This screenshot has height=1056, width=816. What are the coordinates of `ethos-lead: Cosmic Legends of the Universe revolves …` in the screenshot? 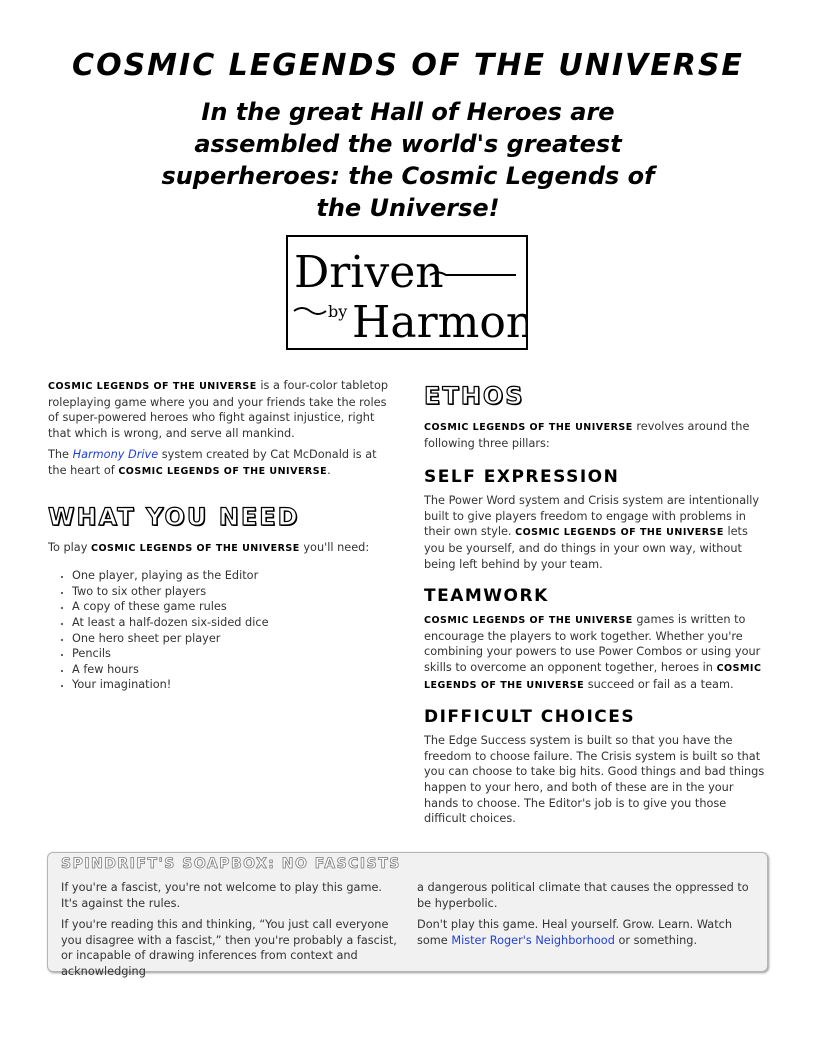 It's located at (587, 435).